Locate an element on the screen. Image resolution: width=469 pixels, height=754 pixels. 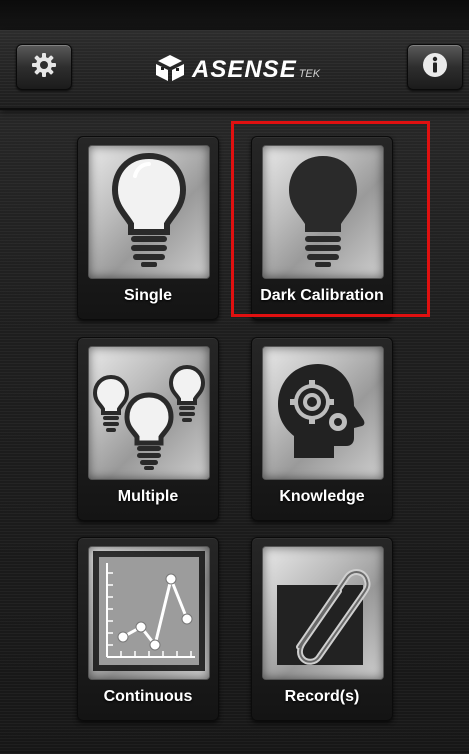
settings-button is located at coordinates (44, 67).